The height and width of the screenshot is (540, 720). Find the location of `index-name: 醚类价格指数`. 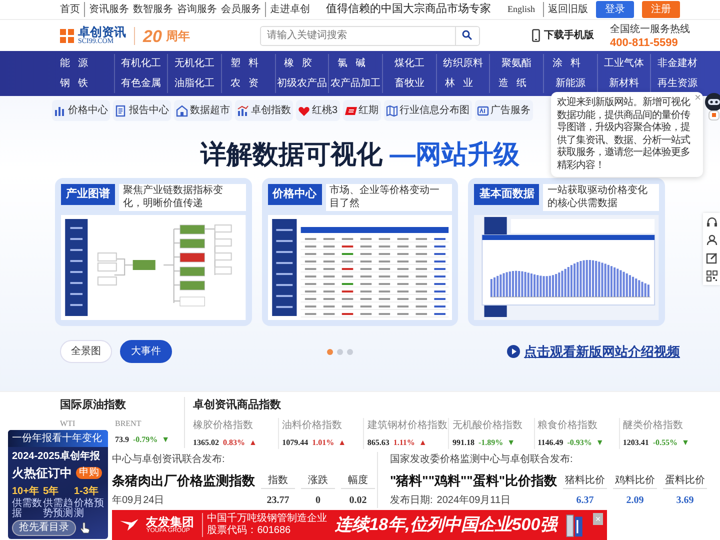

index-name: 醚类价格指数 is located at coordinates (653, 425).